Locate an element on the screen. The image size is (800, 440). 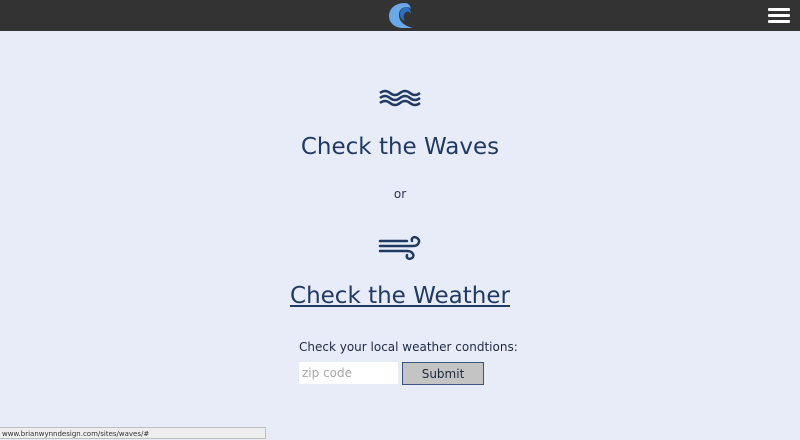
status-bar-url: www.brianwynndesign.com/sites/waves/# is located at coordinates (133, 433).